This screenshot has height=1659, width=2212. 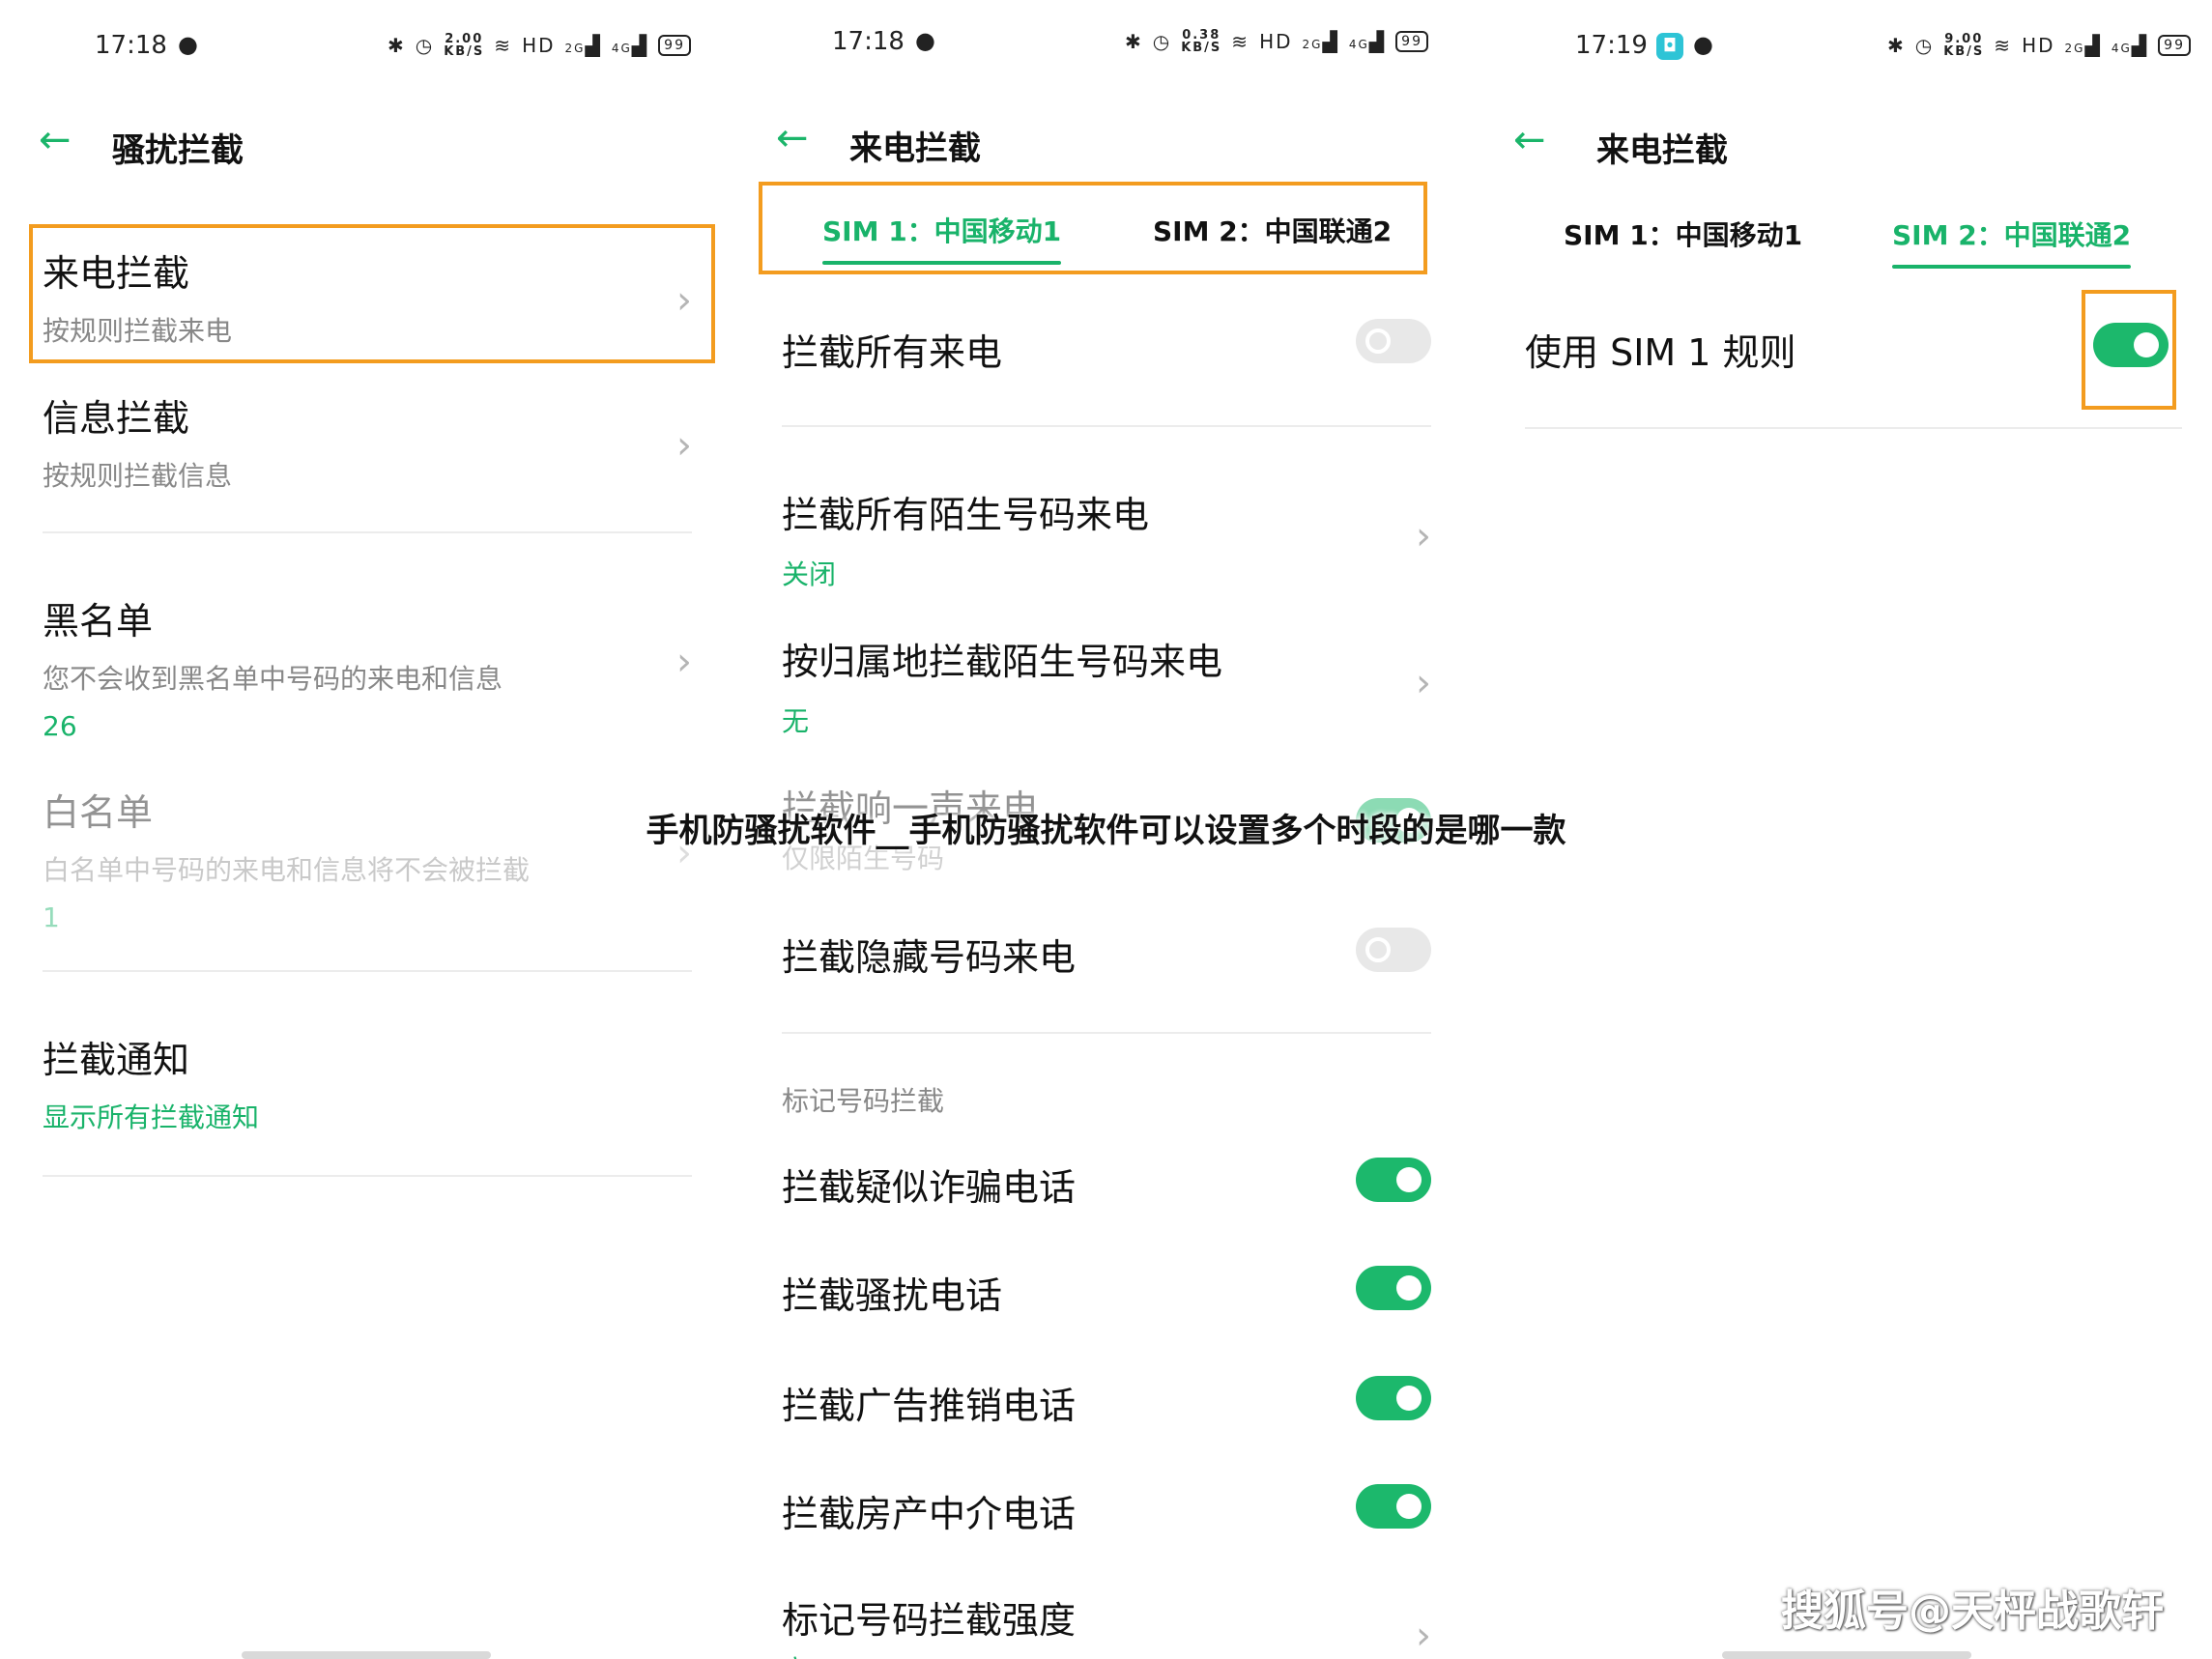 What do you see at coordinates (1106, 349) in the screenshot?
I see `row-block-all-calls: 拦截所有来电` at bounding box center [1106, 349].